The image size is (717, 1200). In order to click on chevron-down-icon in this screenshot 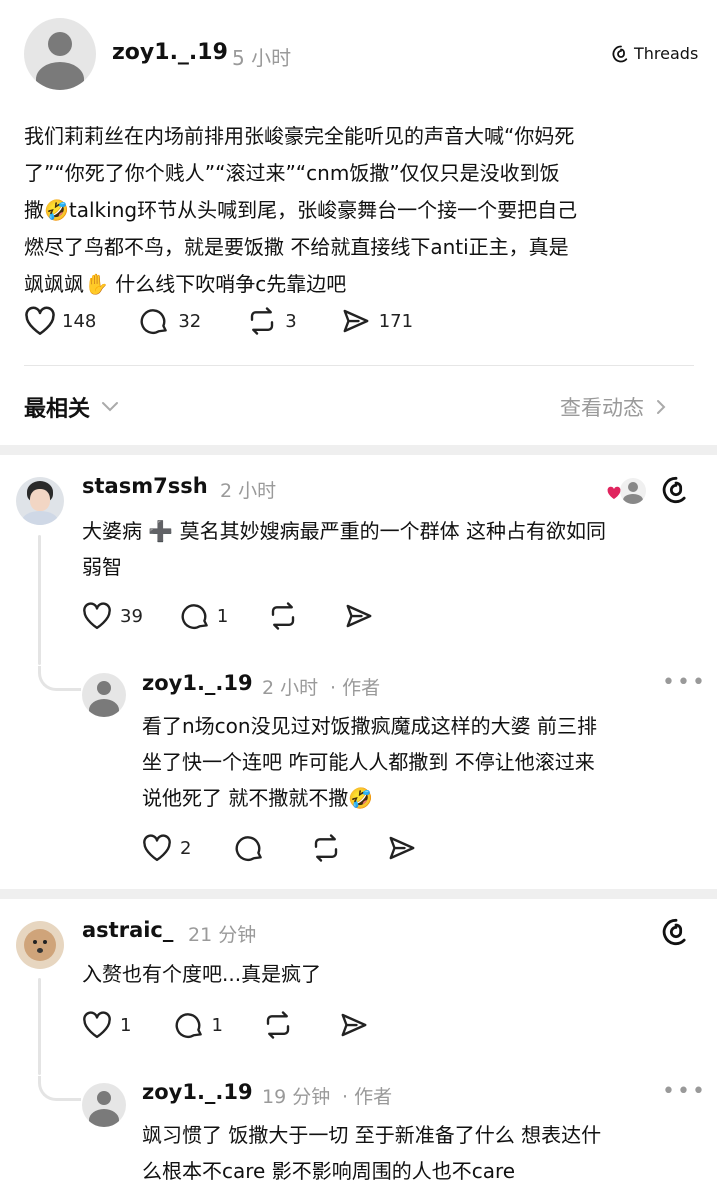, I will do `click(110, 407)`.